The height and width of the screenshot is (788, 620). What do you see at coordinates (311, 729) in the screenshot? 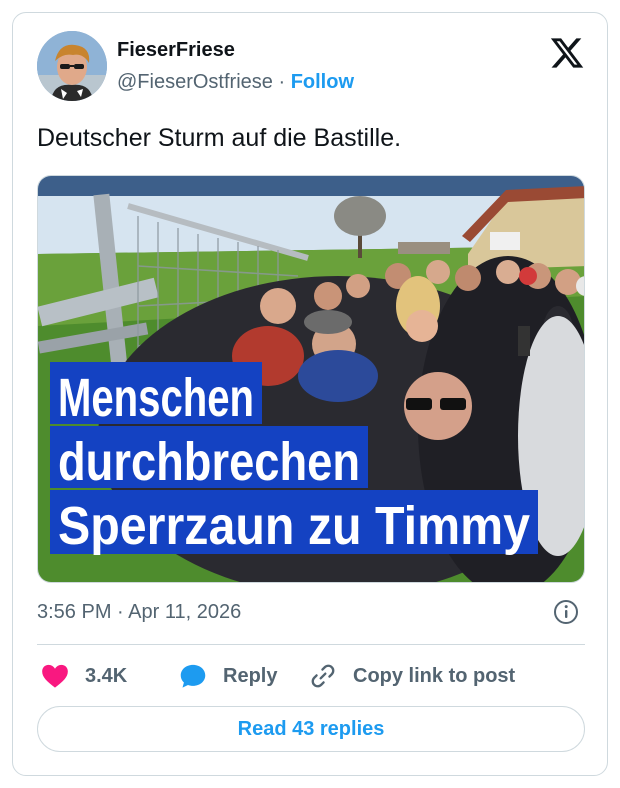
I see `read-replies-button: Read 43 replies` at bounding box center [311, 729].